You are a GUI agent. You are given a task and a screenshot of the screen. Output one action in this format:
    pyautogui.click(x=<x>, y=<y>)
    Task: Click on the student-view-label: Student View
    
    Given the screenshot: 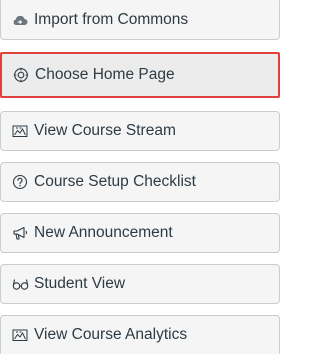 What is the action you would take?
    pyautogui.click(x=80, y=284)
    